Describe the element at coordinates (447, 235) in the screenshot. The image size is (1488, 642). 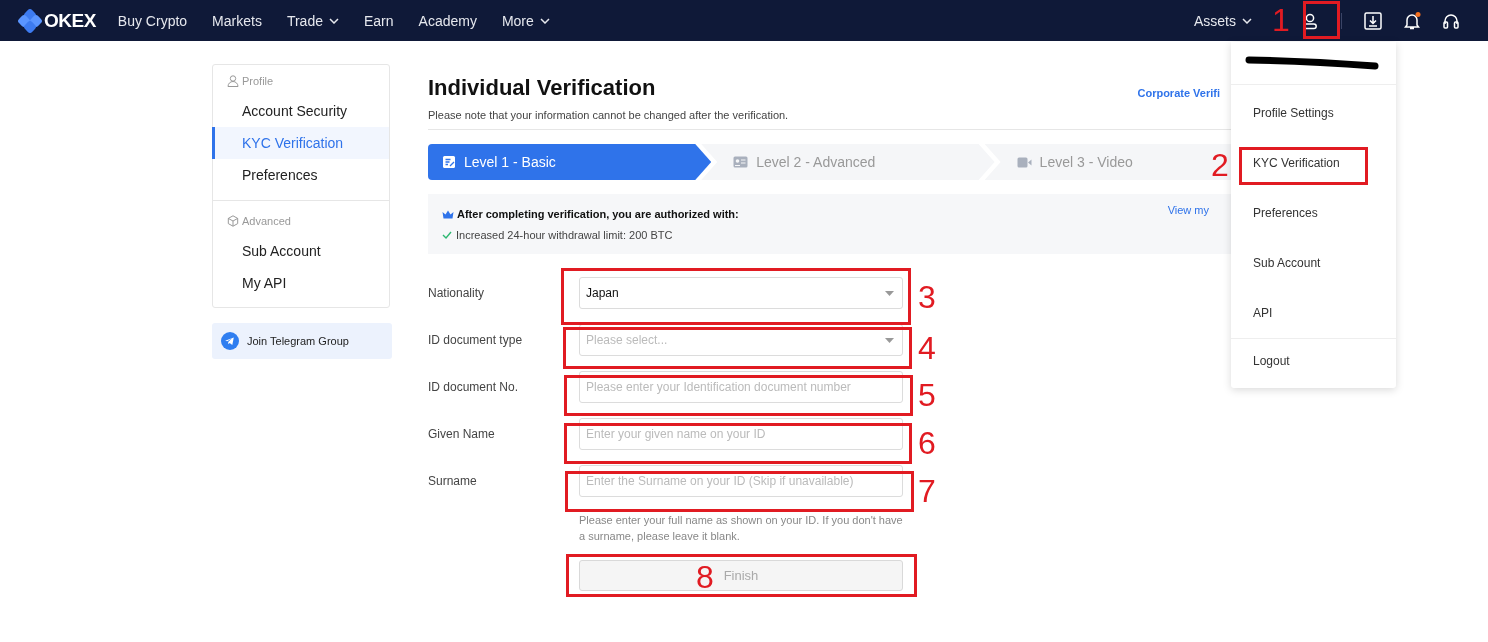
I see `check-icon` at that location.